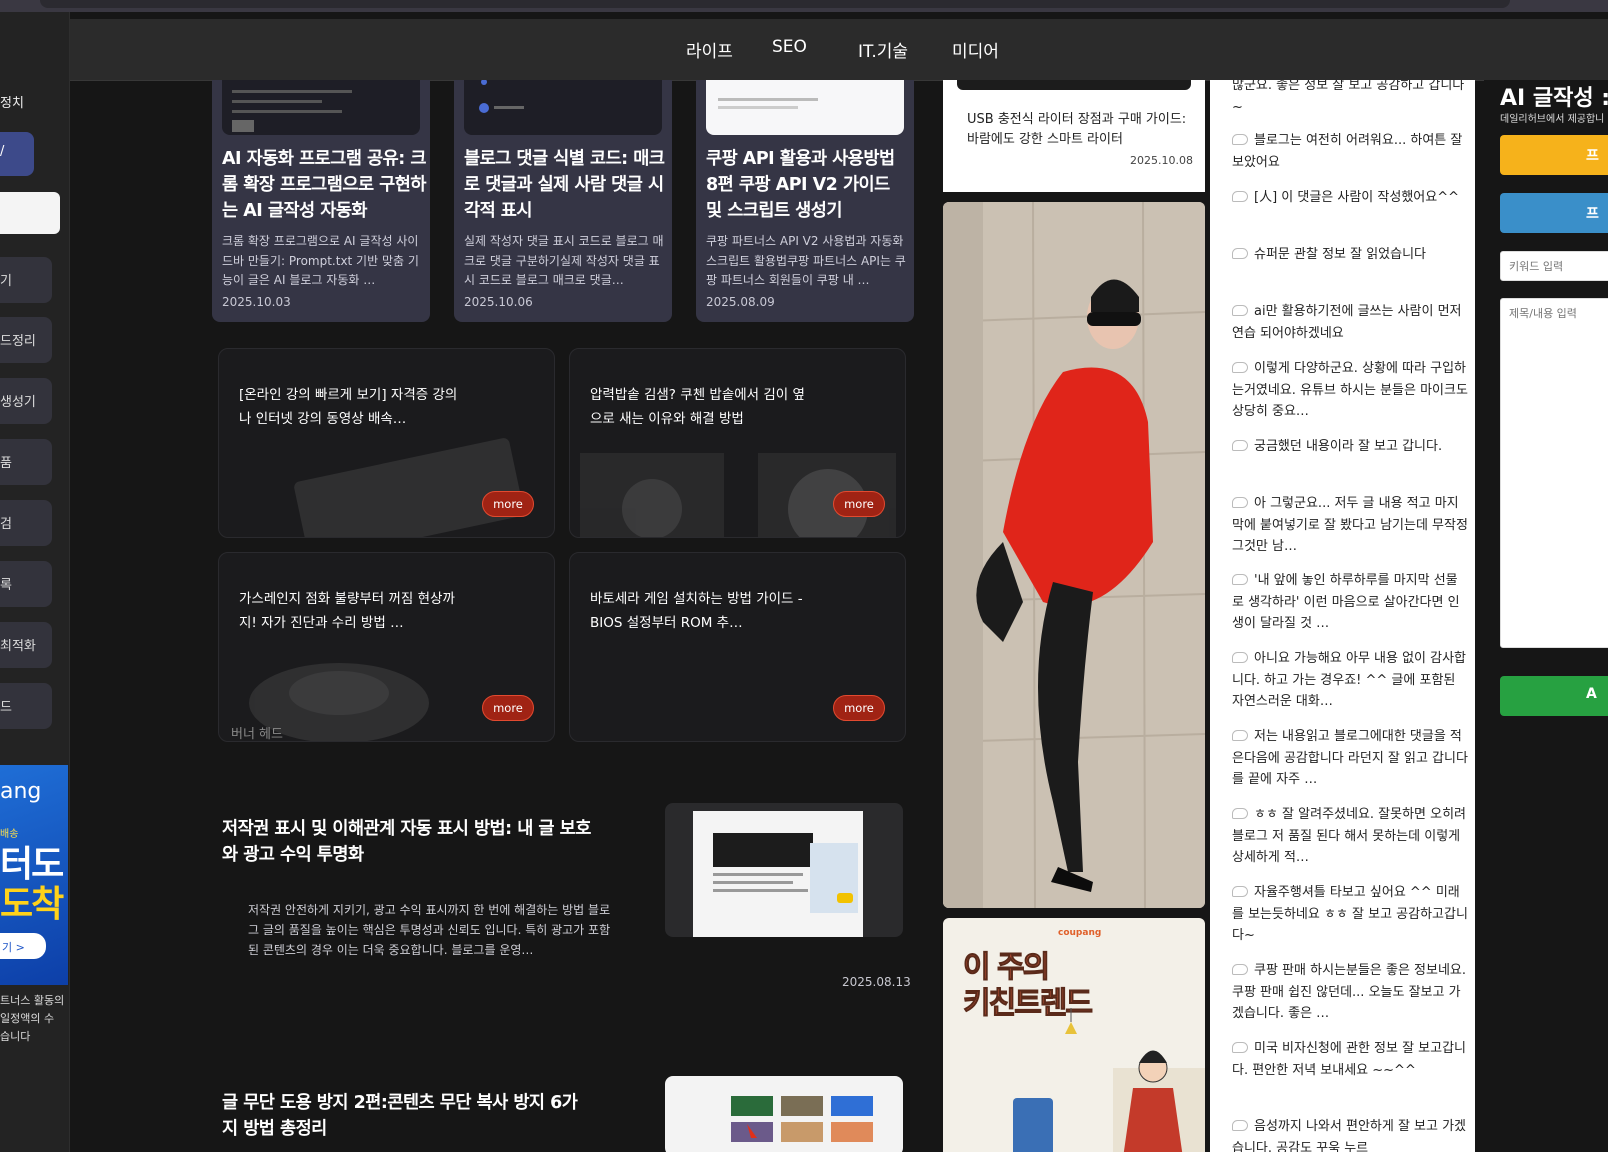 The width and height of the screenshot is (1608, 1152). Describe the element at coordinates (1554, 266) in the screenshot. I see `keyword-input` at that location.